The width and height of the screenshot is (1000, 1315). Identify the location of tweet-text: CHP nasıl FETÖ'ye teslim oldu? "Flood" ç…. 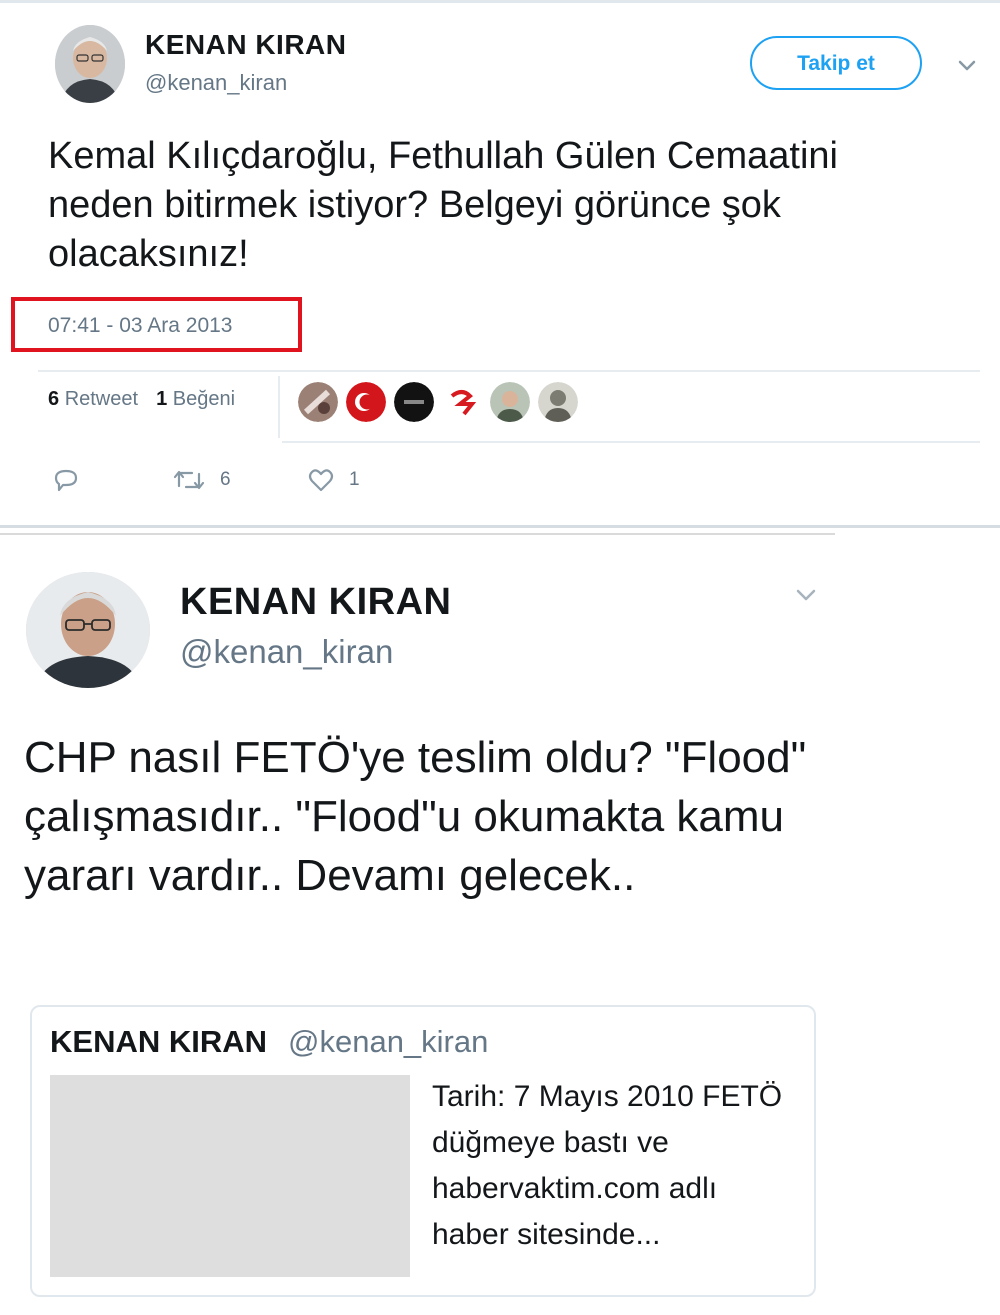
(415, 816).